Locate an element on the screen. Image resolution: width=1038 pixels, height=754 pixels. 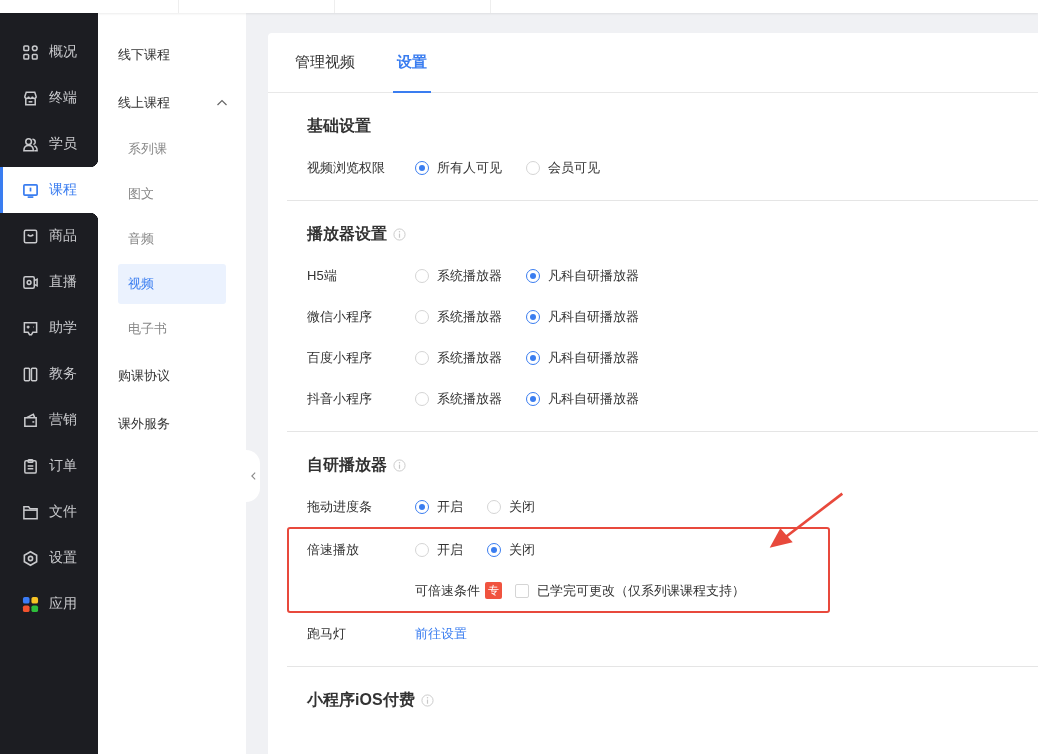
collapse-handle is located at coordinates (253, 476).